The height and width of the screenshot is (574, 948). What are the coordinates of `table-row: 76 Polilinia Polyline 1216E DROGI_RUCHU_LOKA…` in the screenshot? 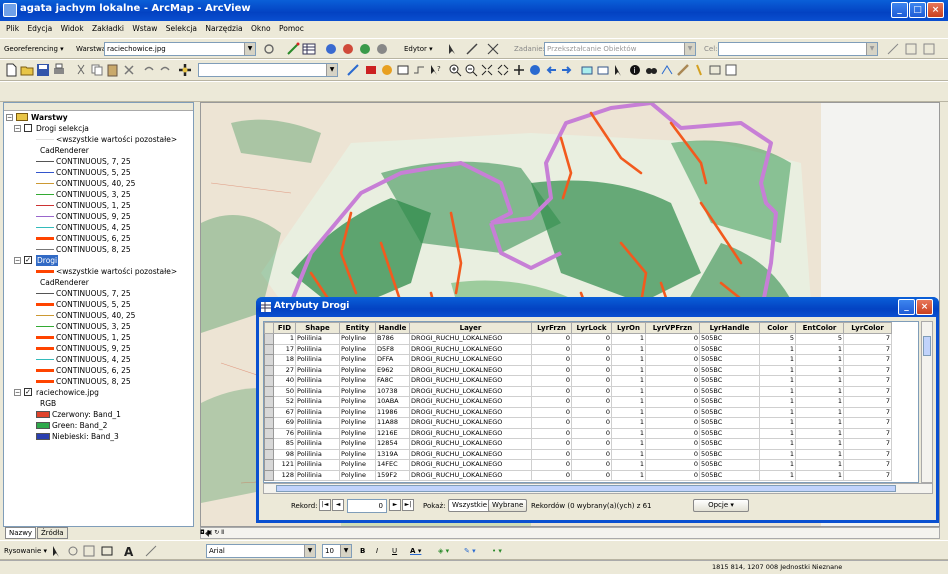 It's located at (578, 433).